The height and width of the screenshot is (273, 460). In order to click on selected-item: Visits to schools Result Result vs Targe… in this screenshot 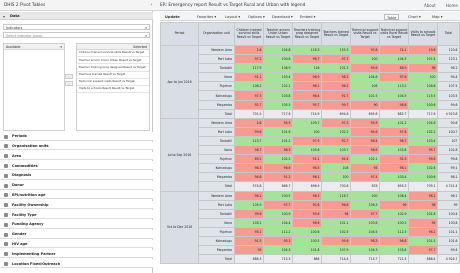, I will do `click(113, 90)`.